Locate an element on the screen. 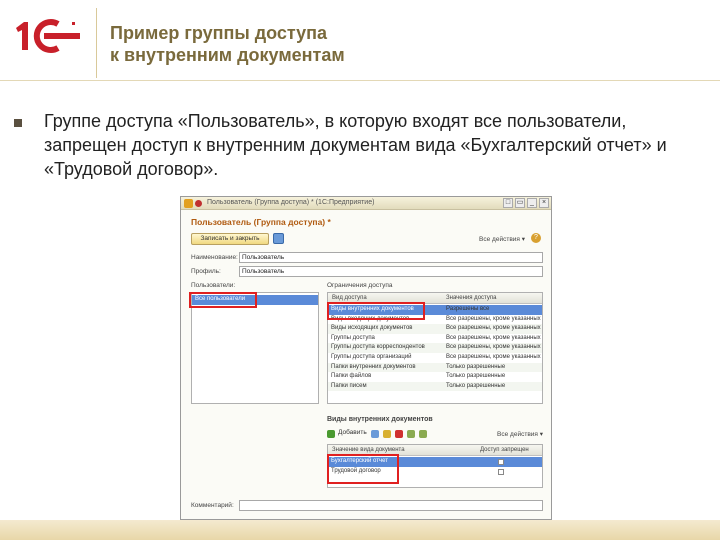  copy-icon is located at coordinates (375, 434).